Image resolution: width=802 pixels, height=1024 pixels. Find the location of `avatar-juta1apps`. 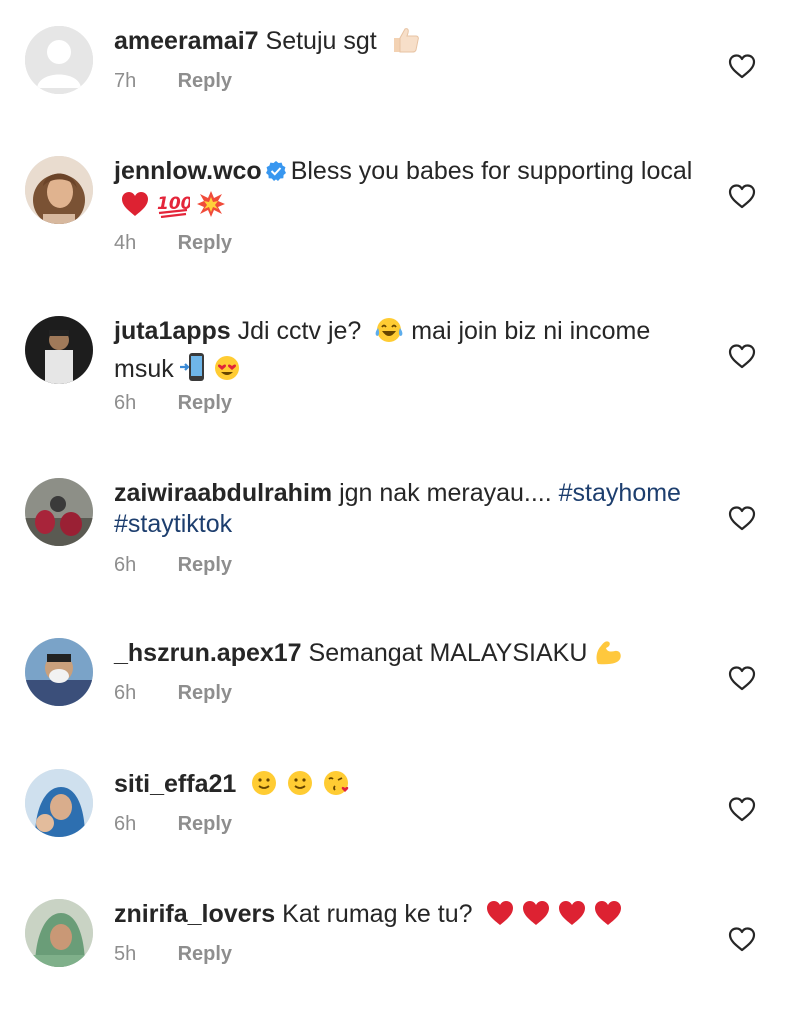

avatar-juta1apps is located at coordinates (59, 350).